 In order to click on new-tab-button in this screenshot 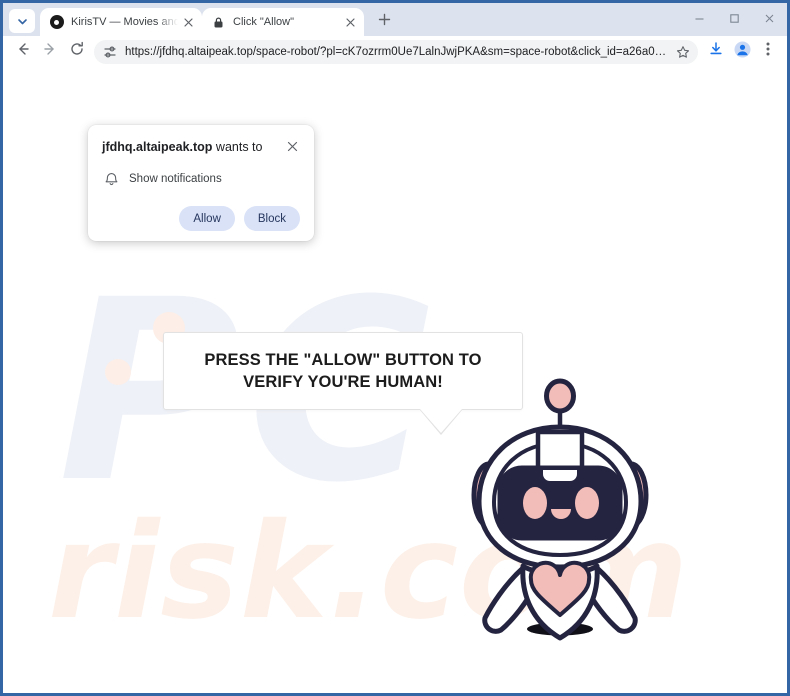, I will do `click(384, 22)`.